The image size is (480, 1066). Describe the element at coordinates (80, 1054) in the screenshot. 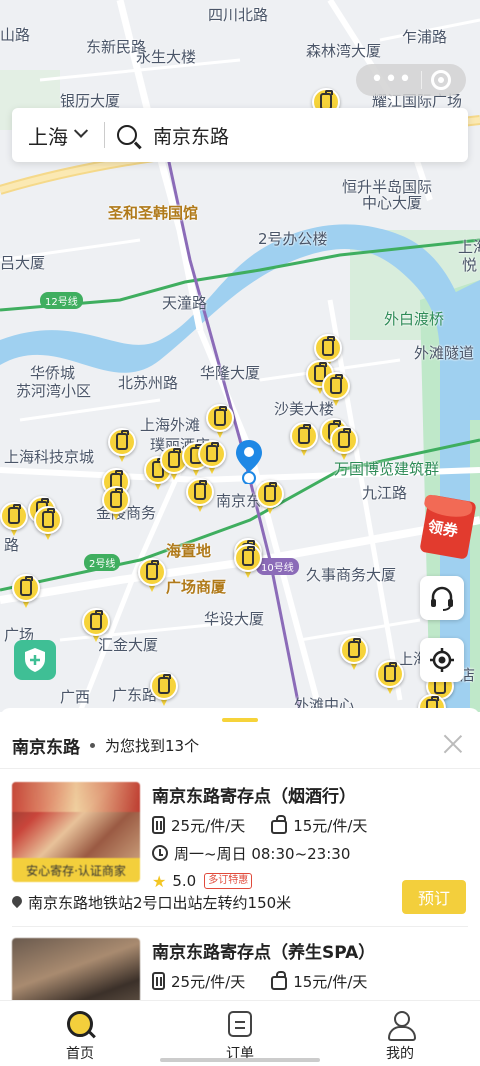

I see `tab-home-label: 首页` at that location.